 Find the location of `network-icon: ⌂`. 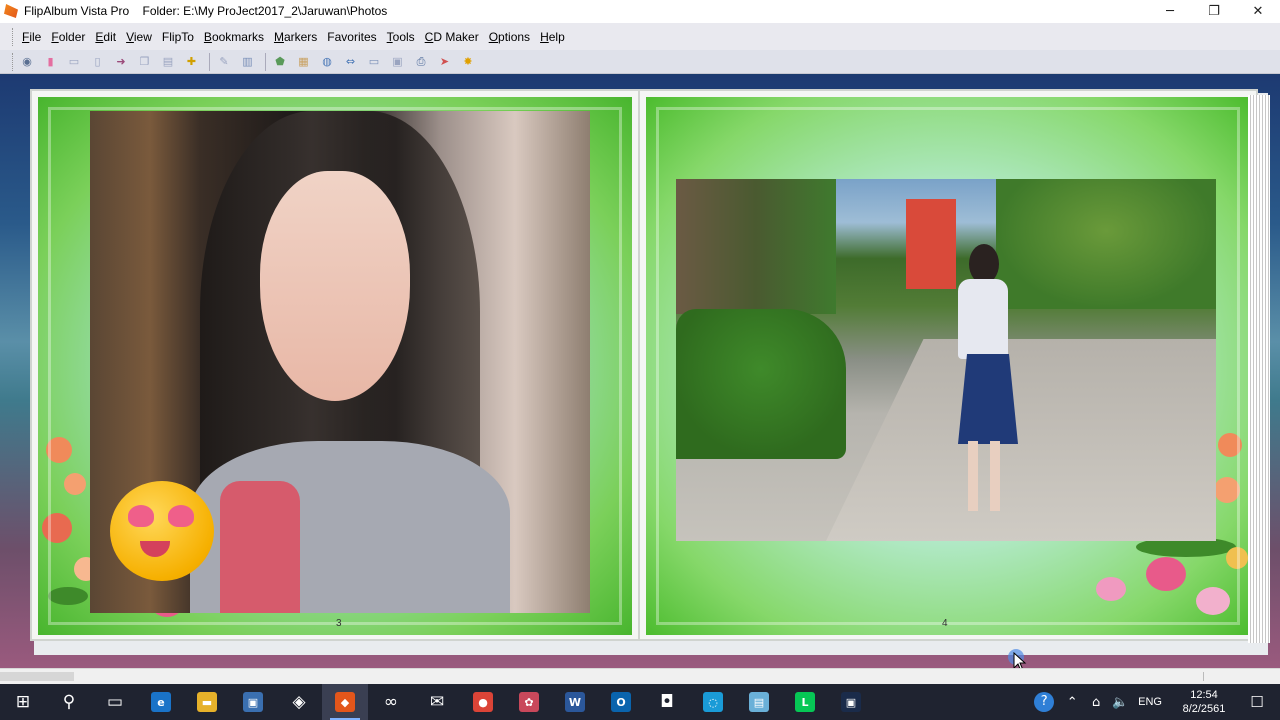

network-icon: ⌂ is located at coordinates (1096, 702).